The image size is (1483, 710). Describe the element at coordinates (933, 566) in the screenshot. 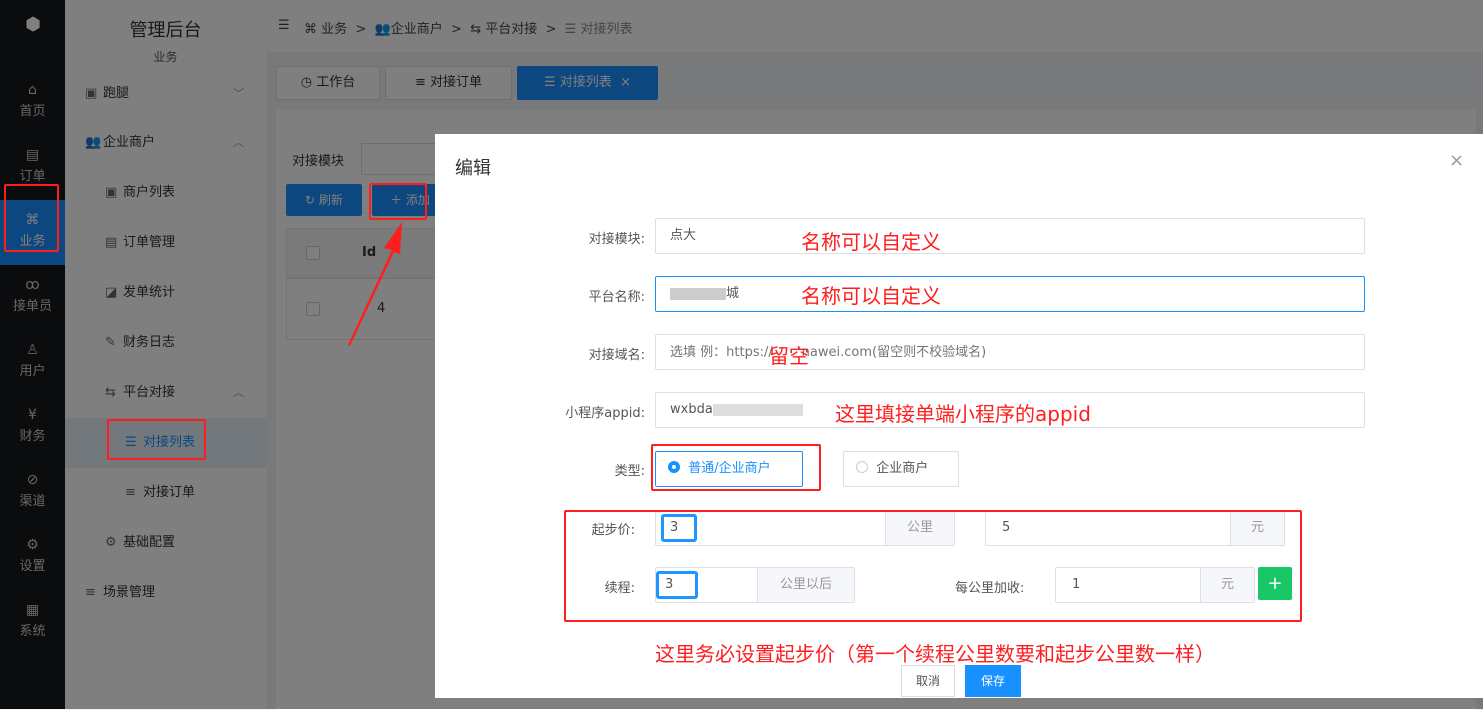

I see `highlight-pricing` at that location.